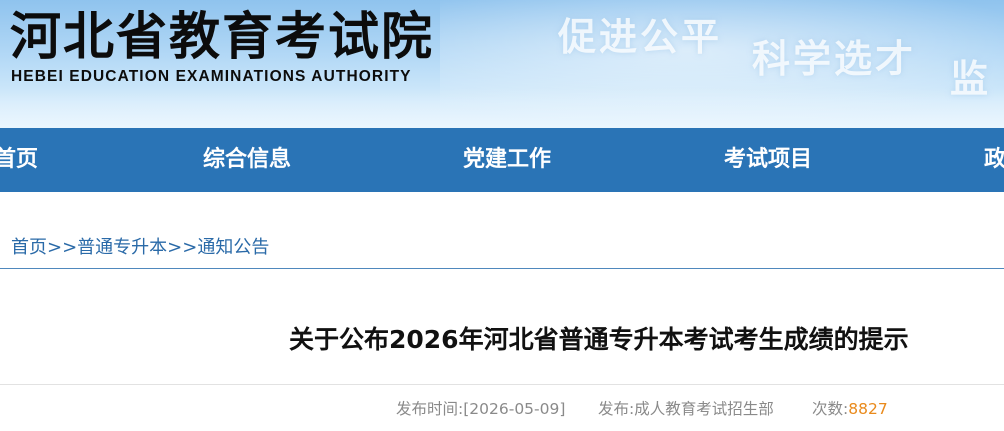  I want to click on nav-item-party-building: 党建工作, so click(507, 160).